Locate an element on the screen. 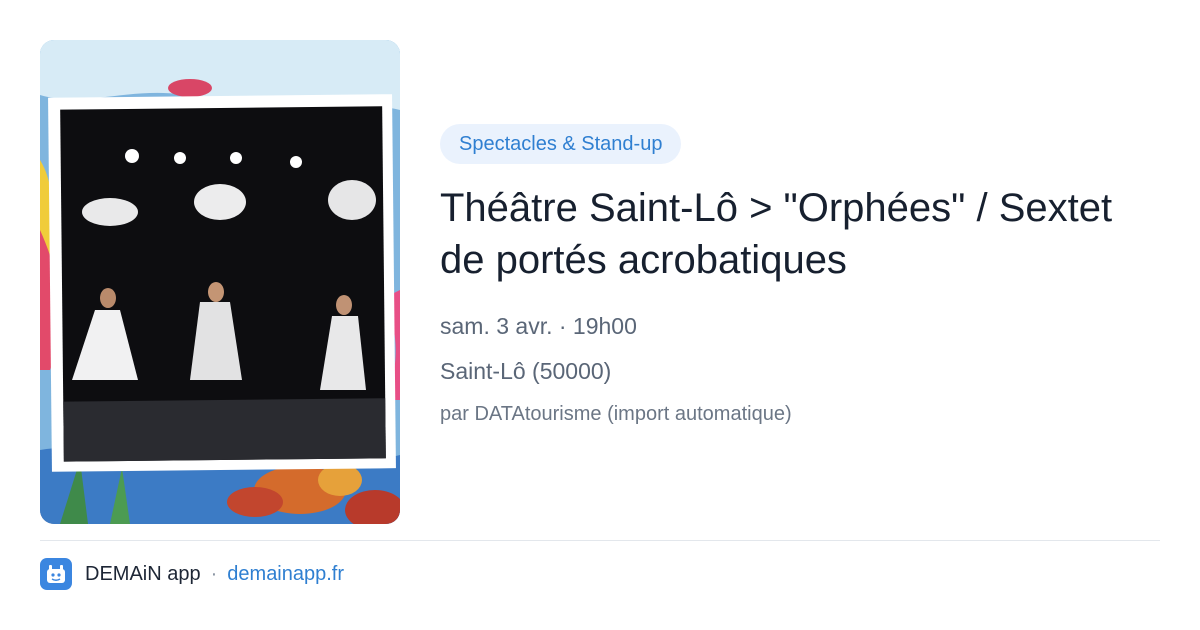  footer-divider is located at coordinates (600, 540).